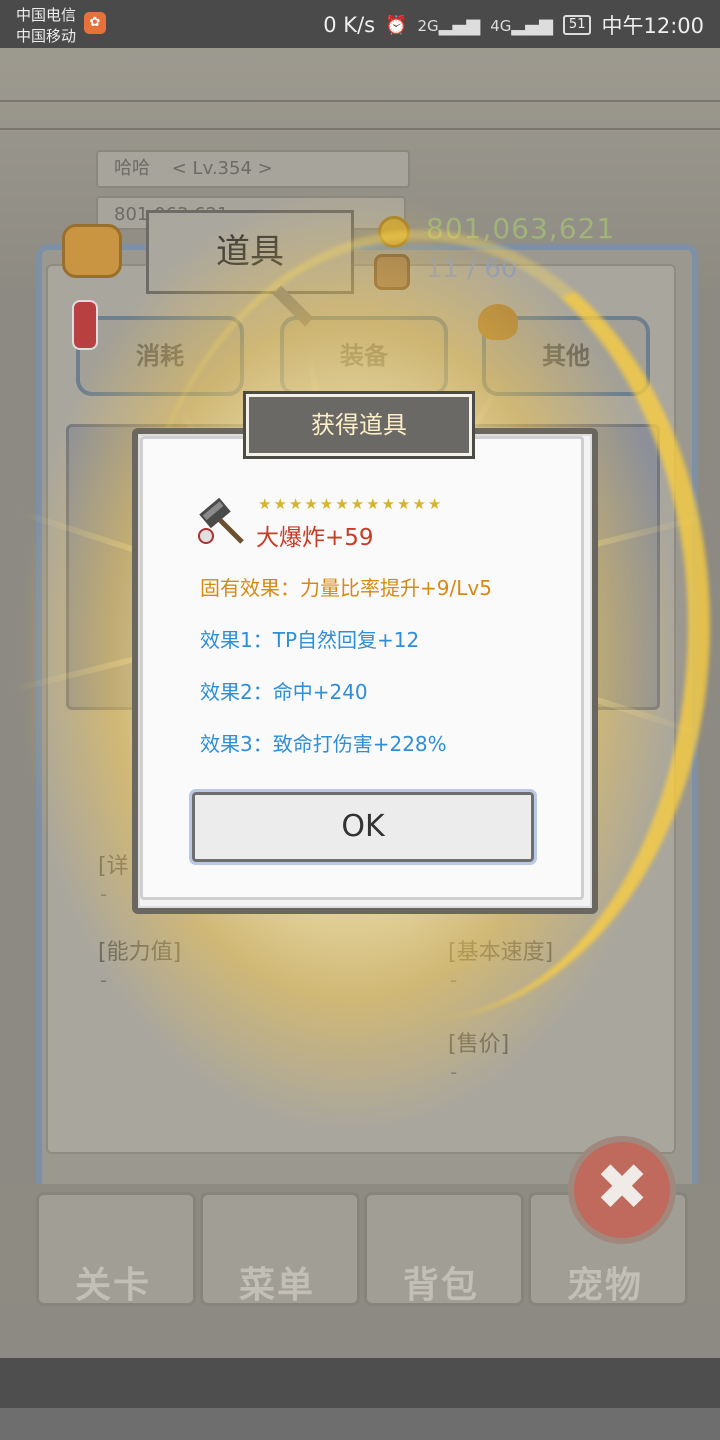 This screenshot has height=1440, width=720. I want to click on speed-label: [基本速度], so click(501, 952).